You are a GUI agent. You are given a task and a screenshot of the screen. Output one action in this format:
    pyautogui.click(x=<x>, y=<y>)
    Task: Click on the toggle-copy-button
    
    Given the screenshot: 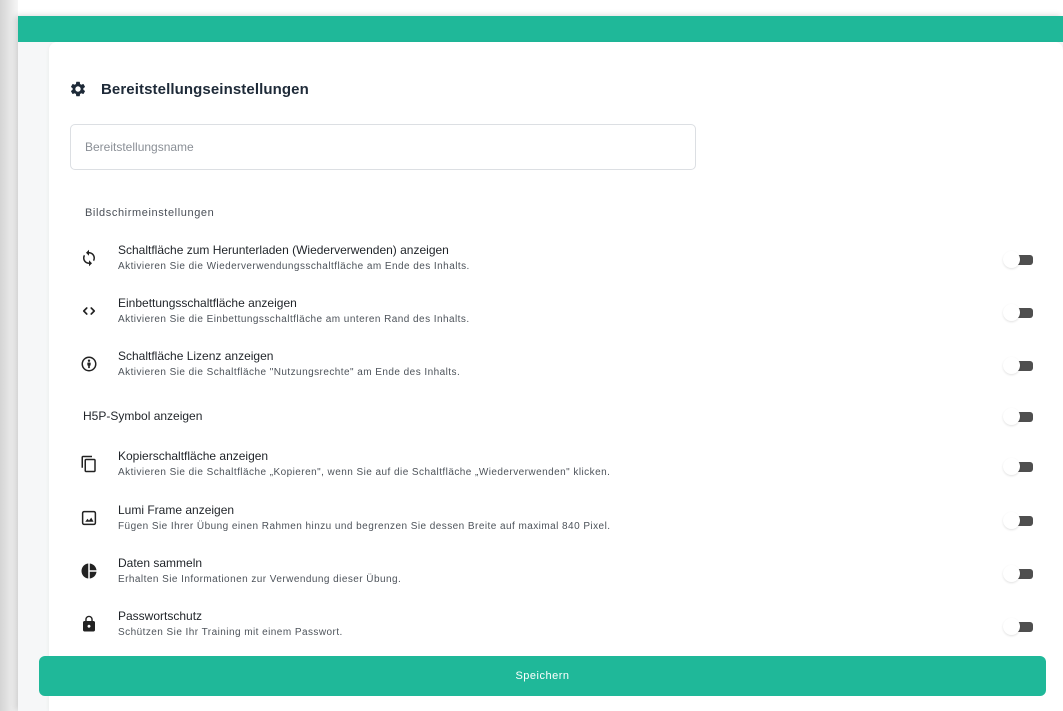 What is the action you would take?
    pyautogui.click(x=1019, y=466)
    